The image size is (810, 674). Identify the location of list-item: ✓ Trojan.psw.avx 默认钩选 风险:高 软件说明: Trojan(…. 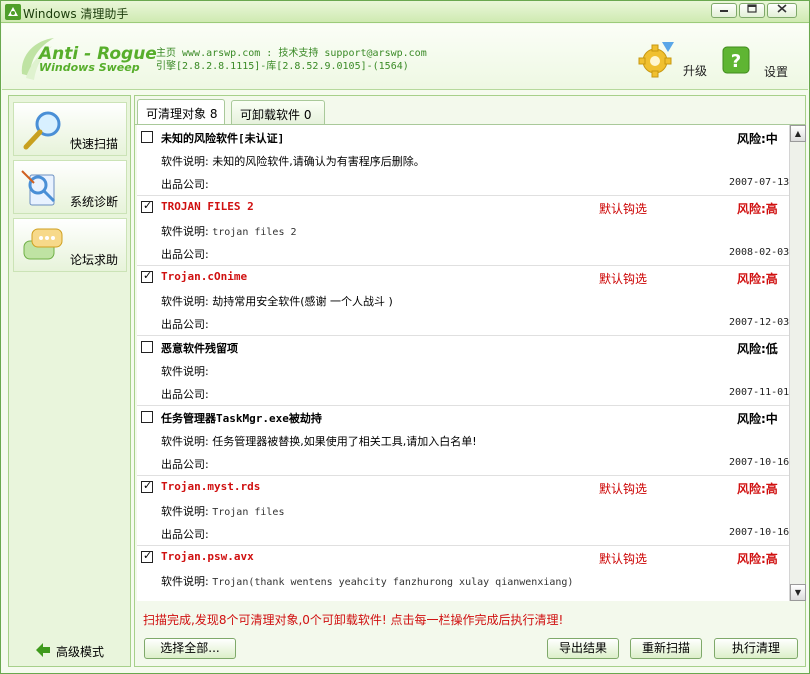
(463, 573).